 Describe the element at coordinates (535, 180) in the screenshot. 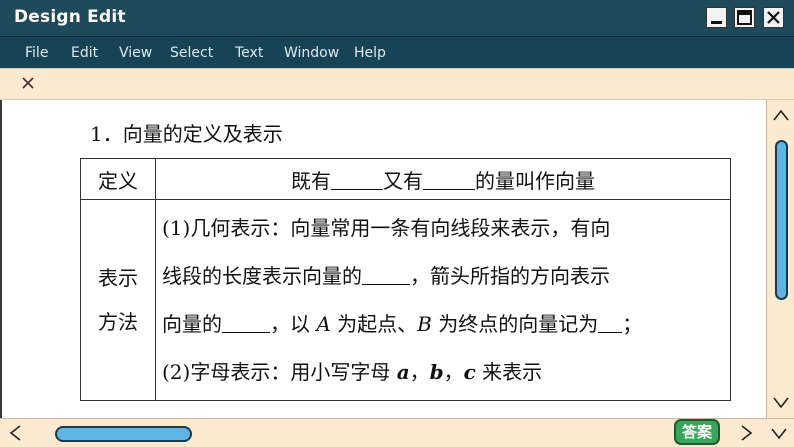

I see `definition-text: 的量叫作向量` at that location.